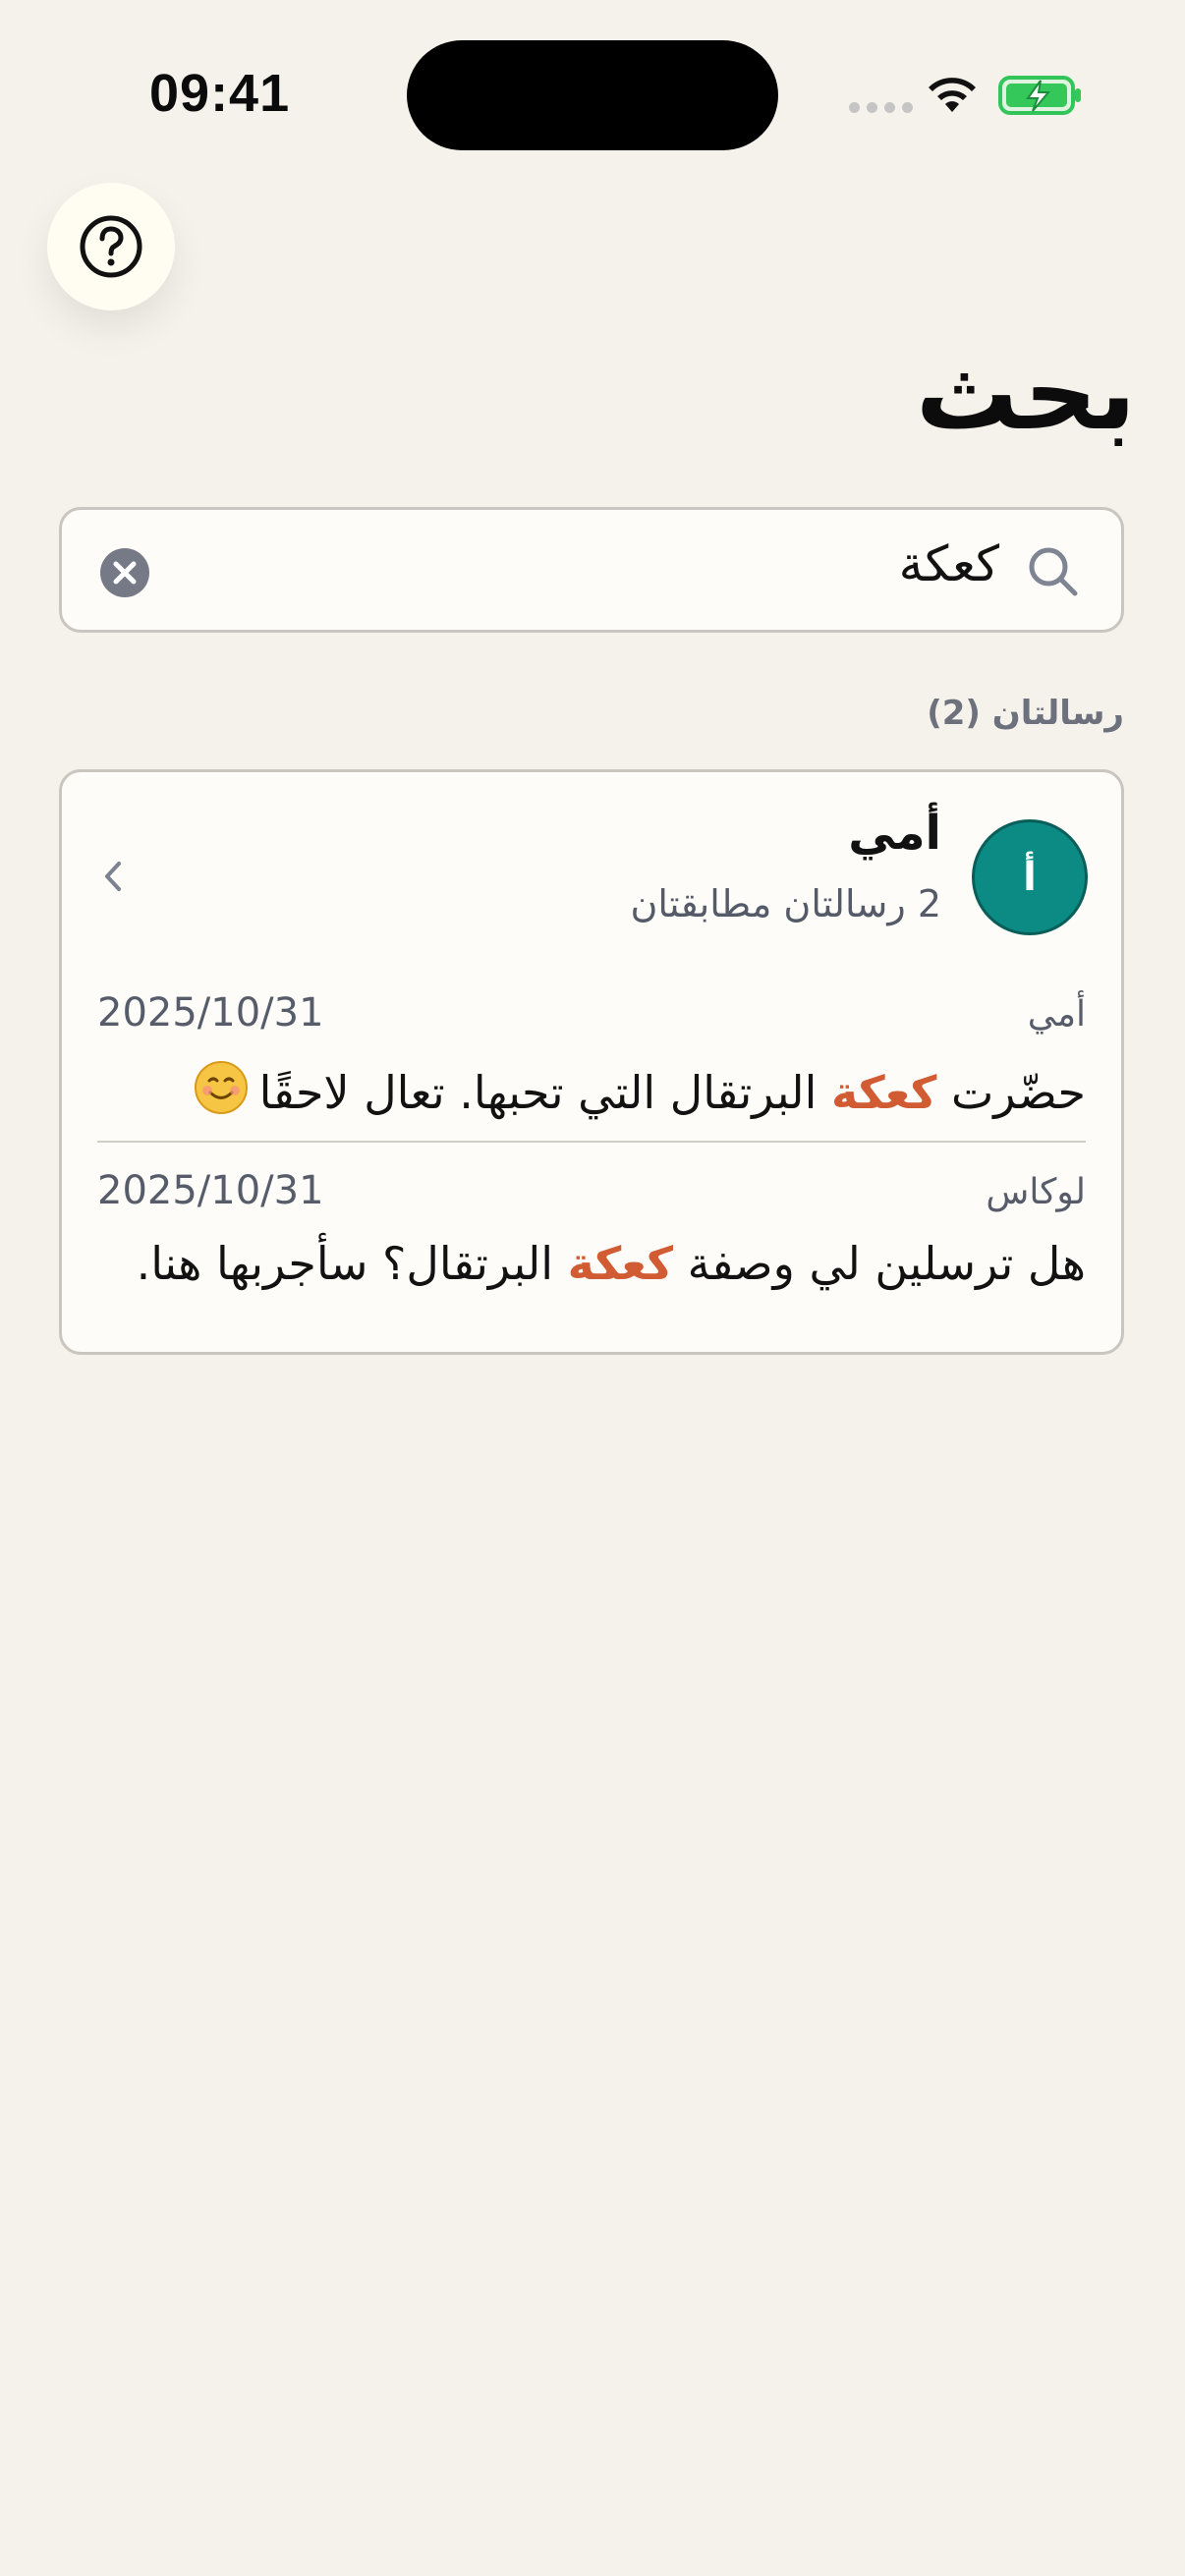 The width and height of the screenshot is (1185, 2576). What do you see at coordinates (786, 903) in the screenshot?
I see `match-count: 2 رسالتان مطابقتان` at bounding box center [786, 903].